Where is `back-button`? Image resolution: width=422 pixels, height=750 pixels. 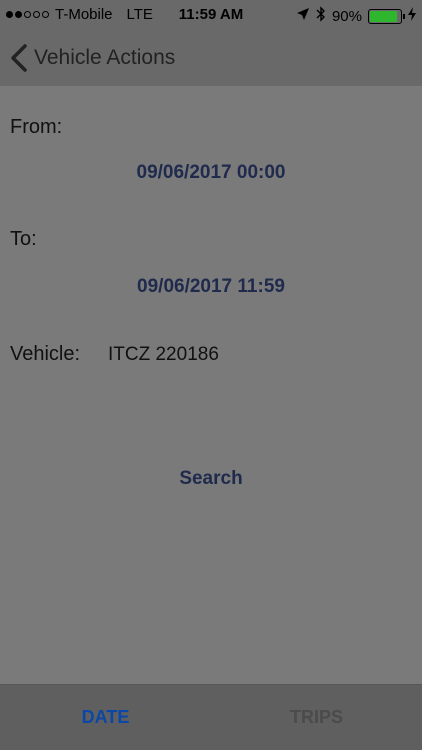 back-button is located at coordinates (14, 58).